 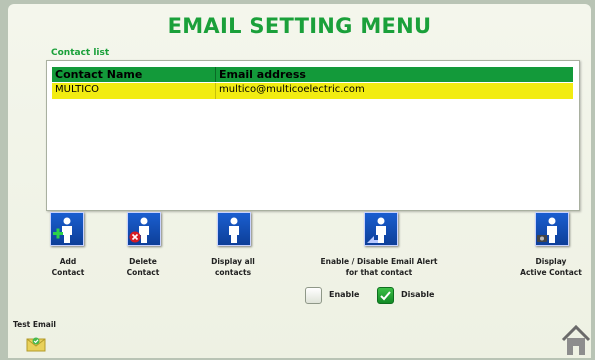 I want to click on home-button, so click(x=576, y=339).